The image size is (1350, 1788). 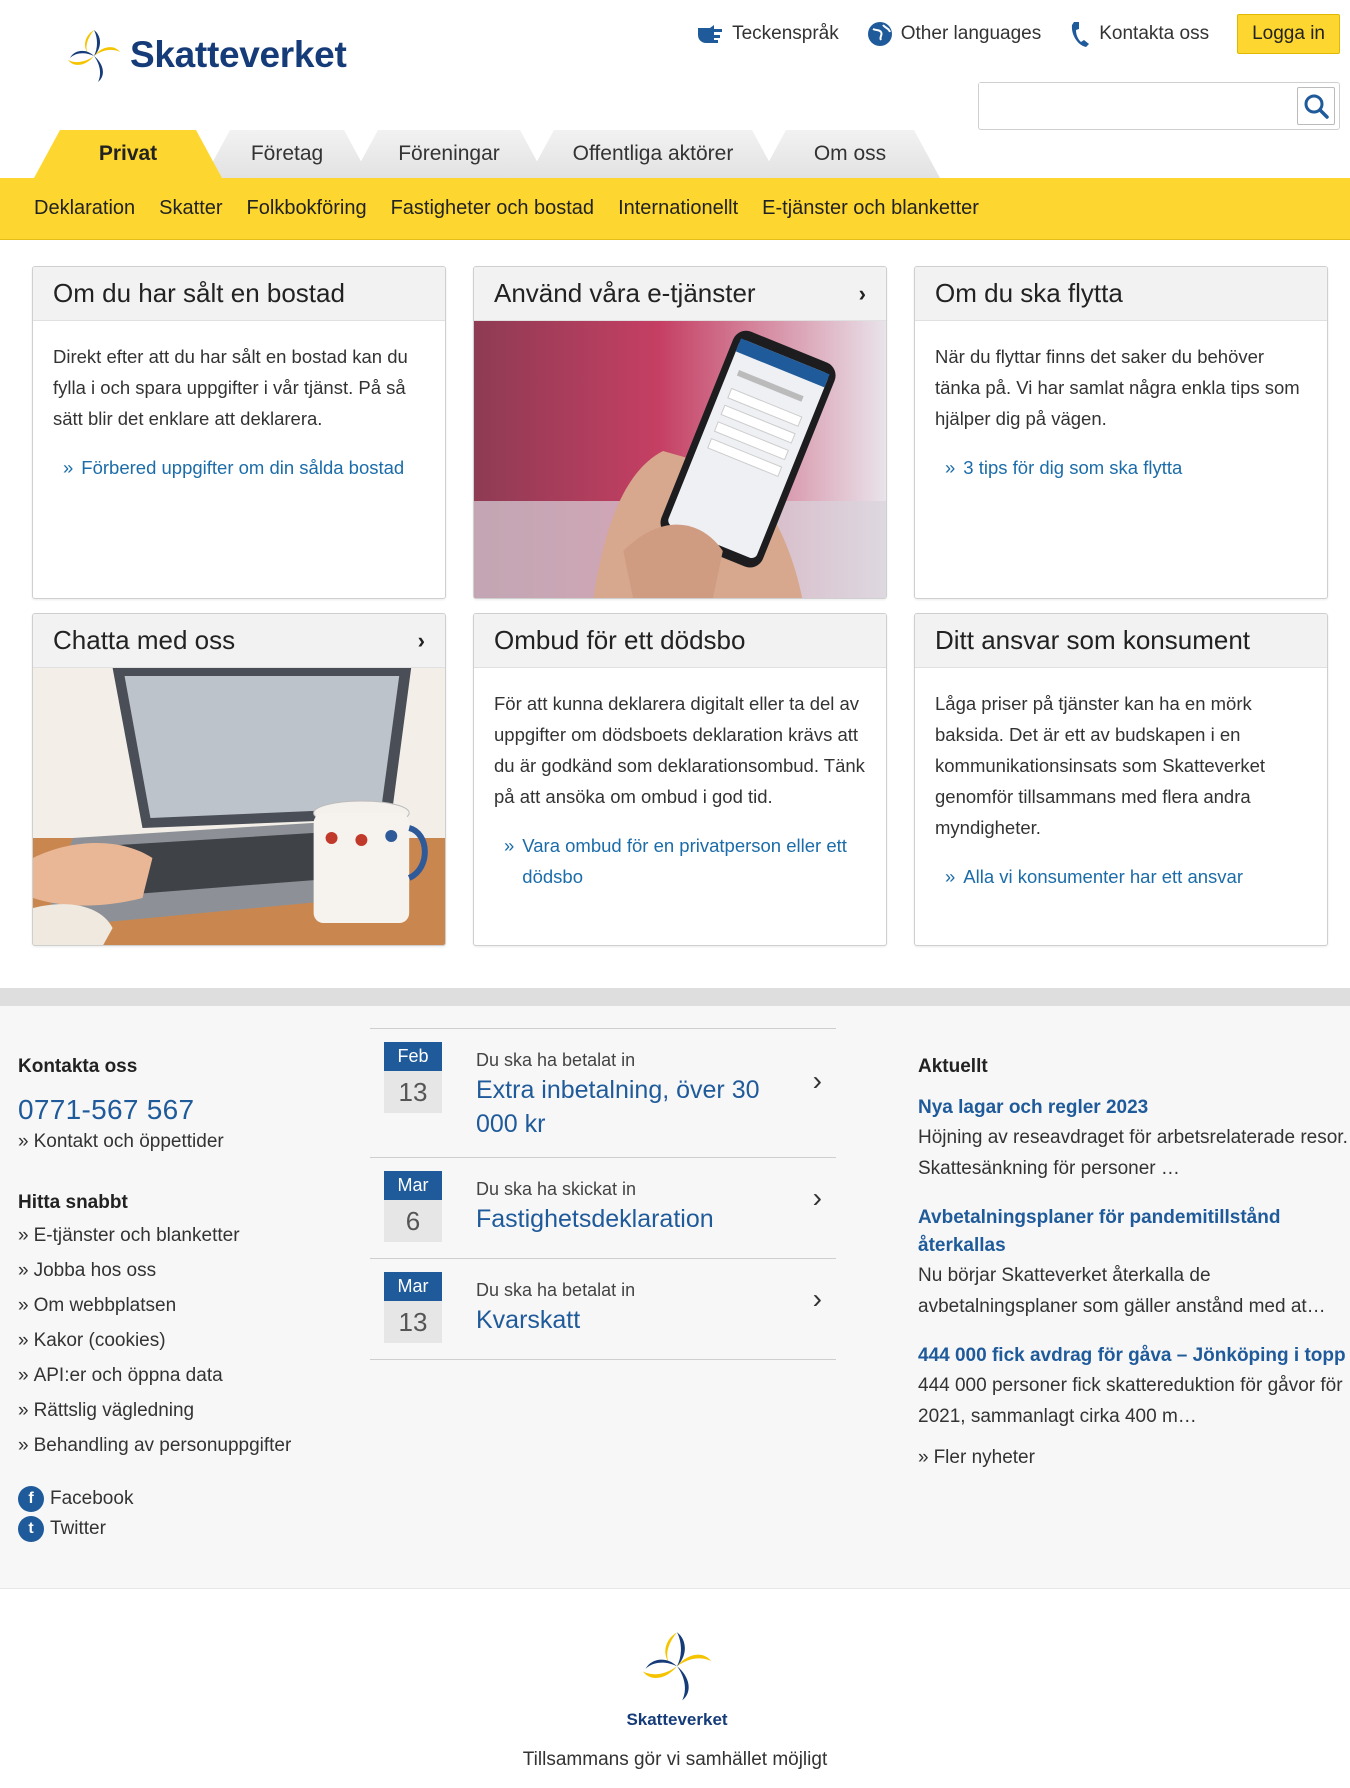 I want to click on skatteverket-logo: Skatteverket, so click(x=205, y=55).